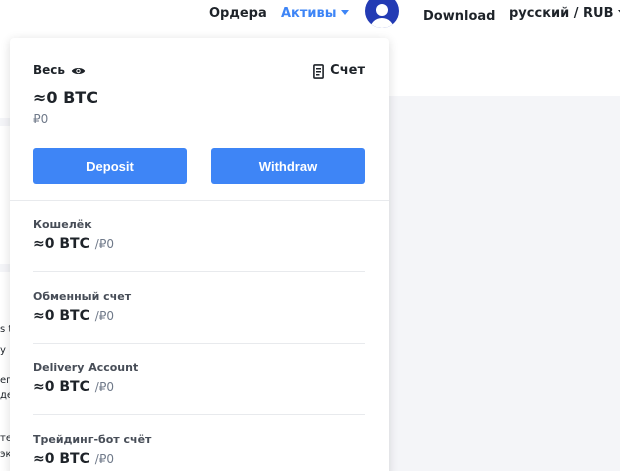 Image resolution: width=620 pixels, height=471 pixels. I want to click on nav-assets: Активы, so click(315, 14).